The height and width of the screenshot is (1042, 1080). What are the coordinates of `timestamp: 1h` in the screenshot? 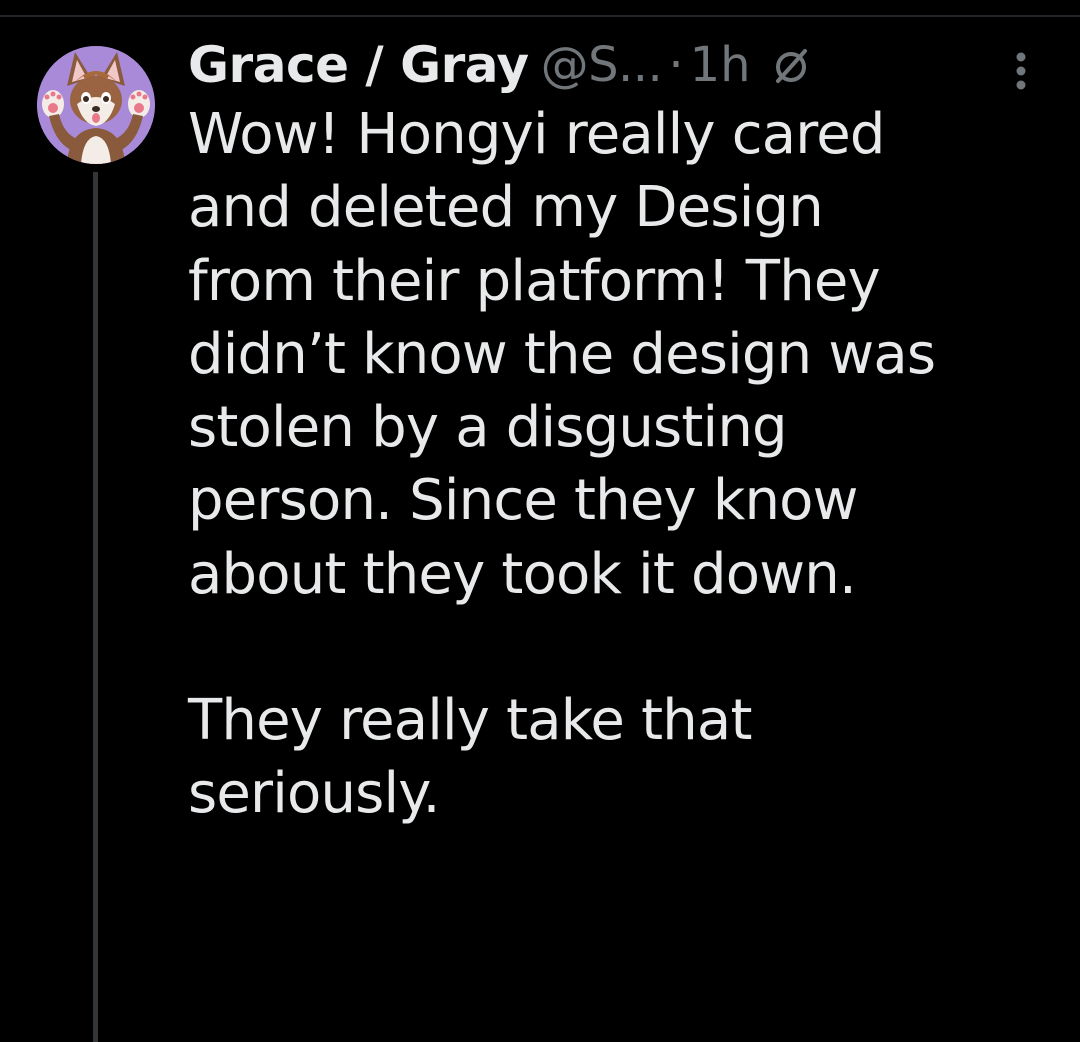 It's located at (720, 65).